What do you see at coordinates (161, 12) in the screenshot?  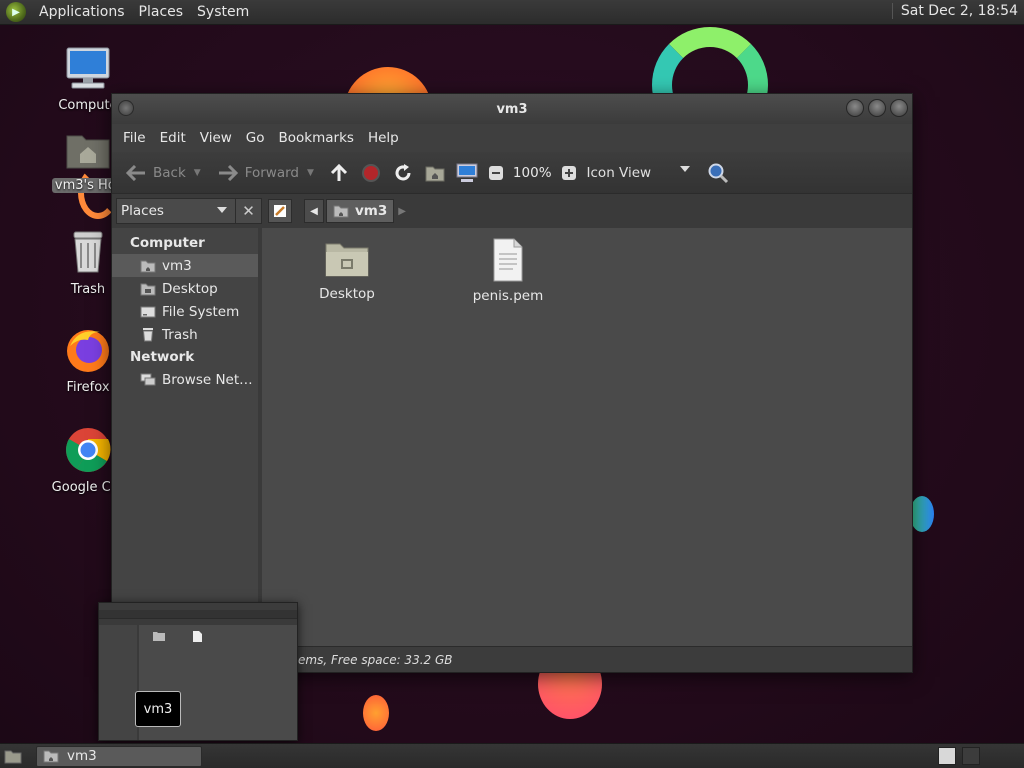 I see `menu-places: Places` at bounding box center [161, 12].